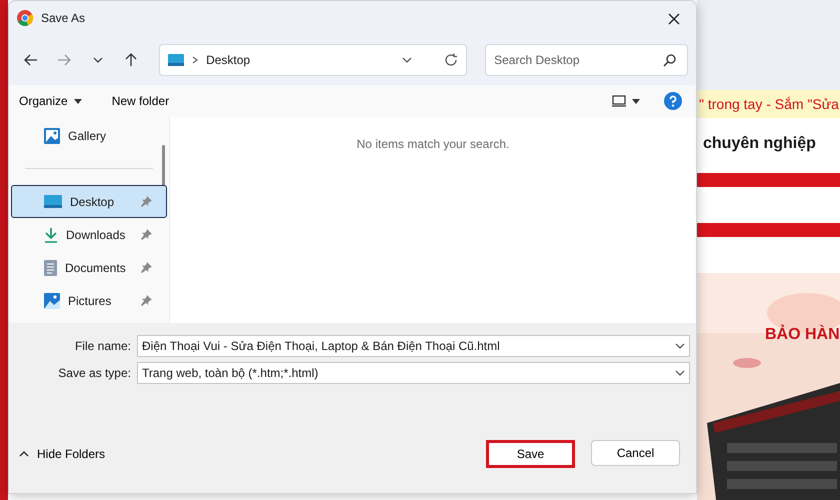 Image resolution: width=840 pixels, height=500 pixels. Describe the element at coordinates (102, 346) in the screenshot. I see `field-label: File name:` at that location.